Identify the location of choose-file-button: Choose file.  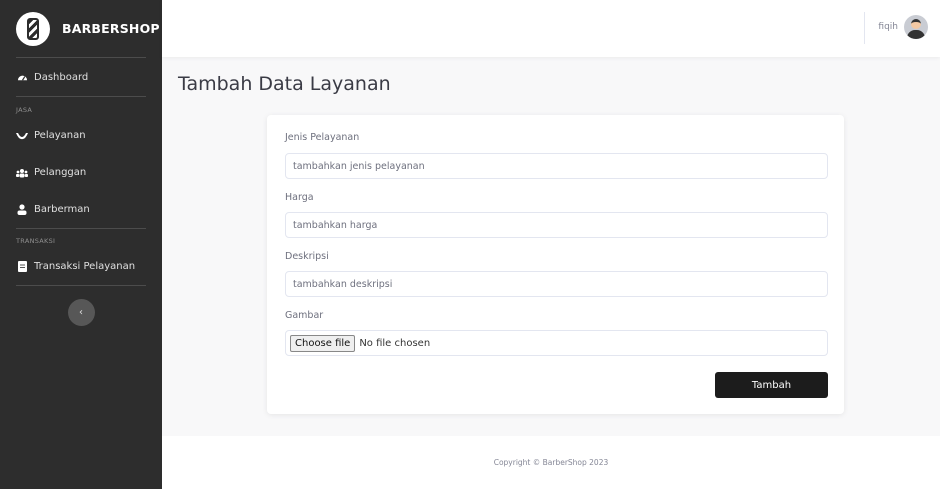
(323, 343).